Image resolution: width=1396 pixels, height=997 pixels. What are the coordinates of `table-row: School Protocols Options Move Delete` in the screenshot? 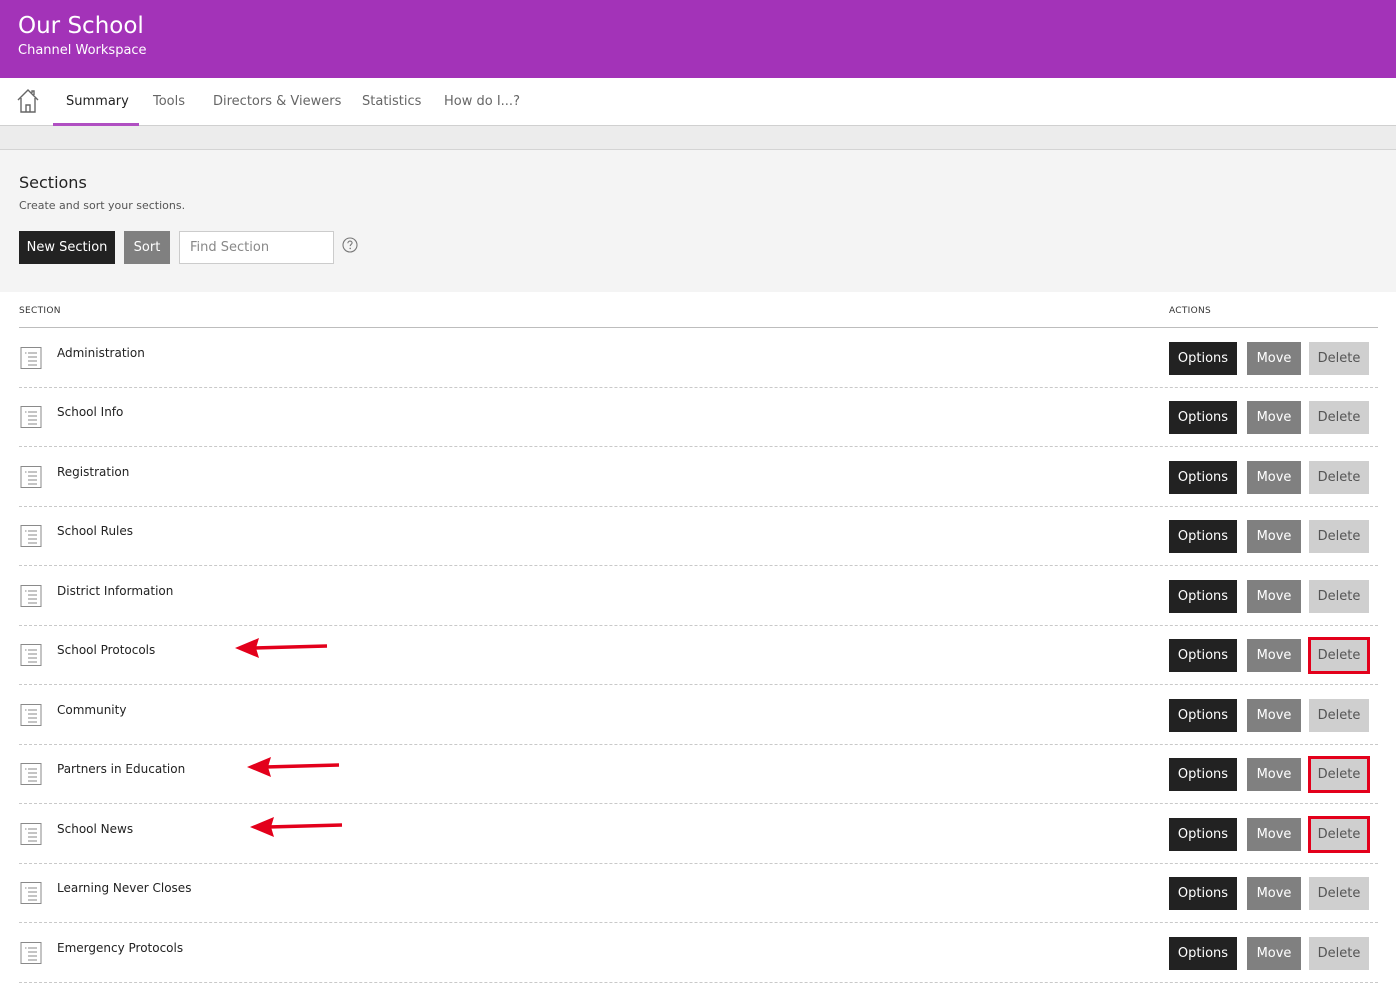 It's located at (698, 655).